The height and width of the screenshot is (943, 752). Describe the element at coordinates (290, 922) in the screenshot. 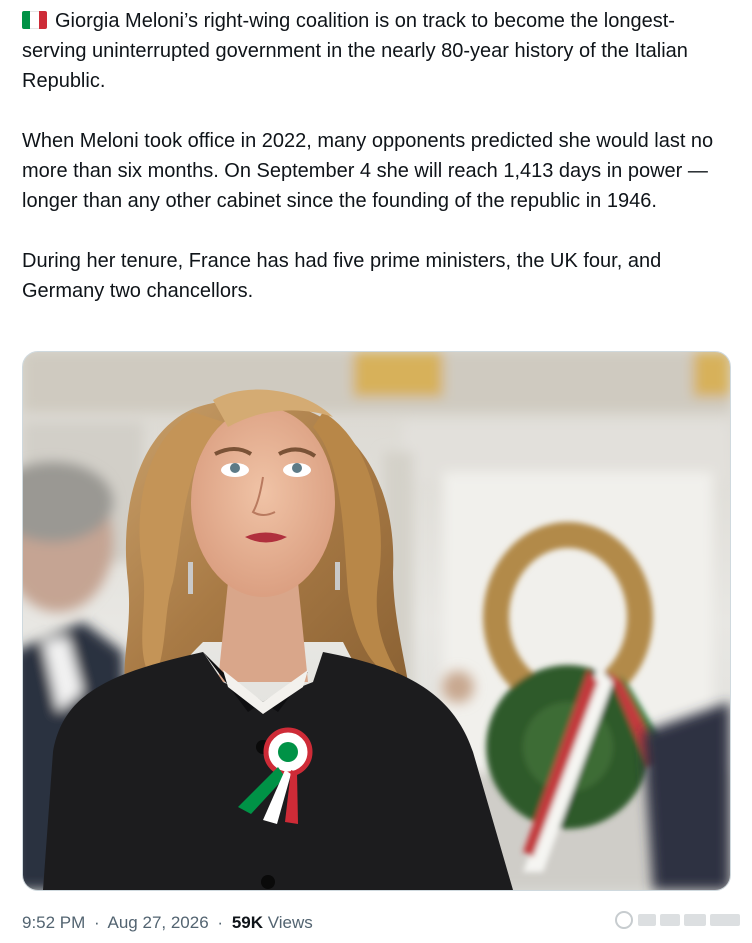

I see `views-label: Views` at that location.